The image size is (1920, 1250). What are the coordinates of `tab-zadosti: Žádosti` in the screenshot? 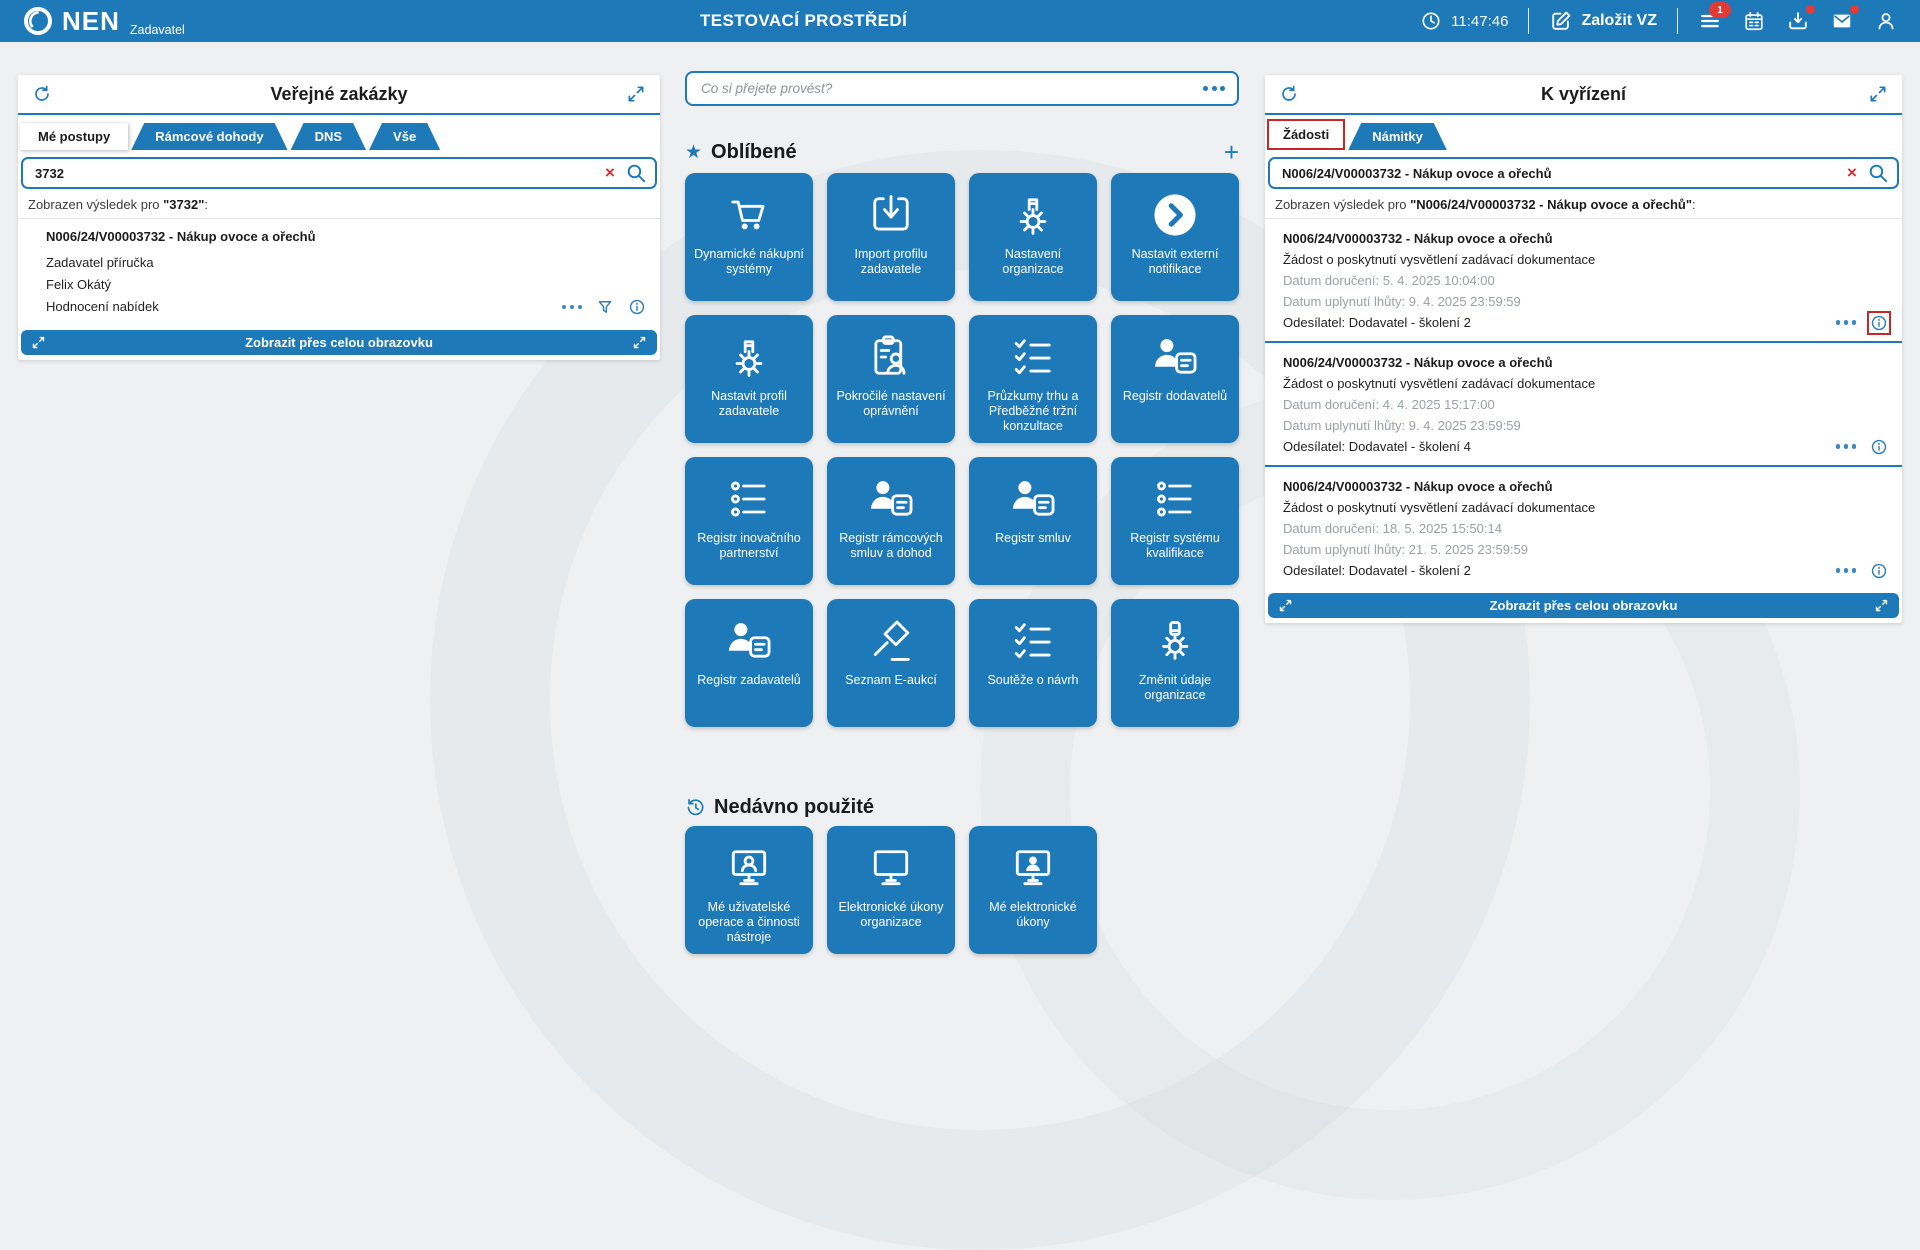 It's located at (1306, 134).